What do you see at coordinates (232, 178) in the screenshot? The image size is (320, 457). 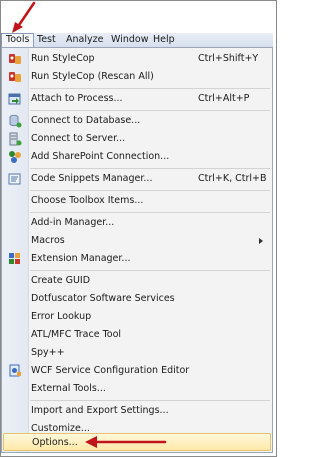 I see `menu-item-shortcut: Ctrl+K, Ctrl+B` at bounding box center [232, 178].